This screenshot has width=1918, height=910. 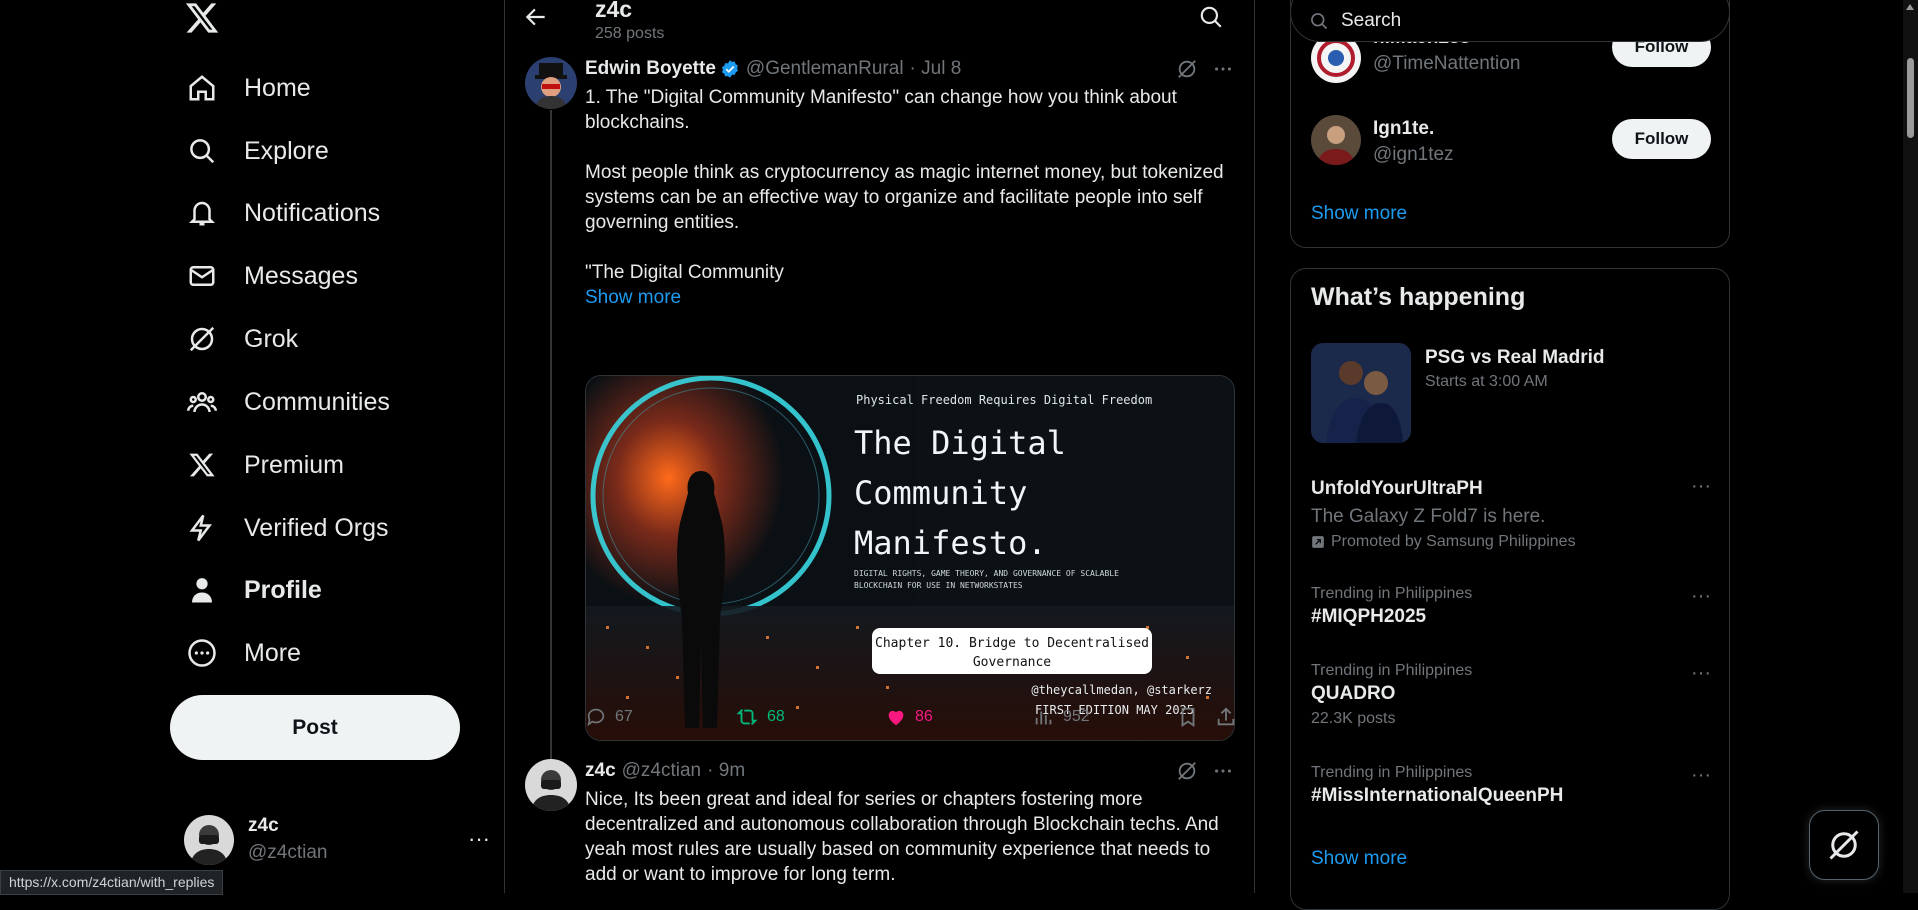 I want to click on nav-verified-orgs: Verified Orgs, so click(x=287, y=528).